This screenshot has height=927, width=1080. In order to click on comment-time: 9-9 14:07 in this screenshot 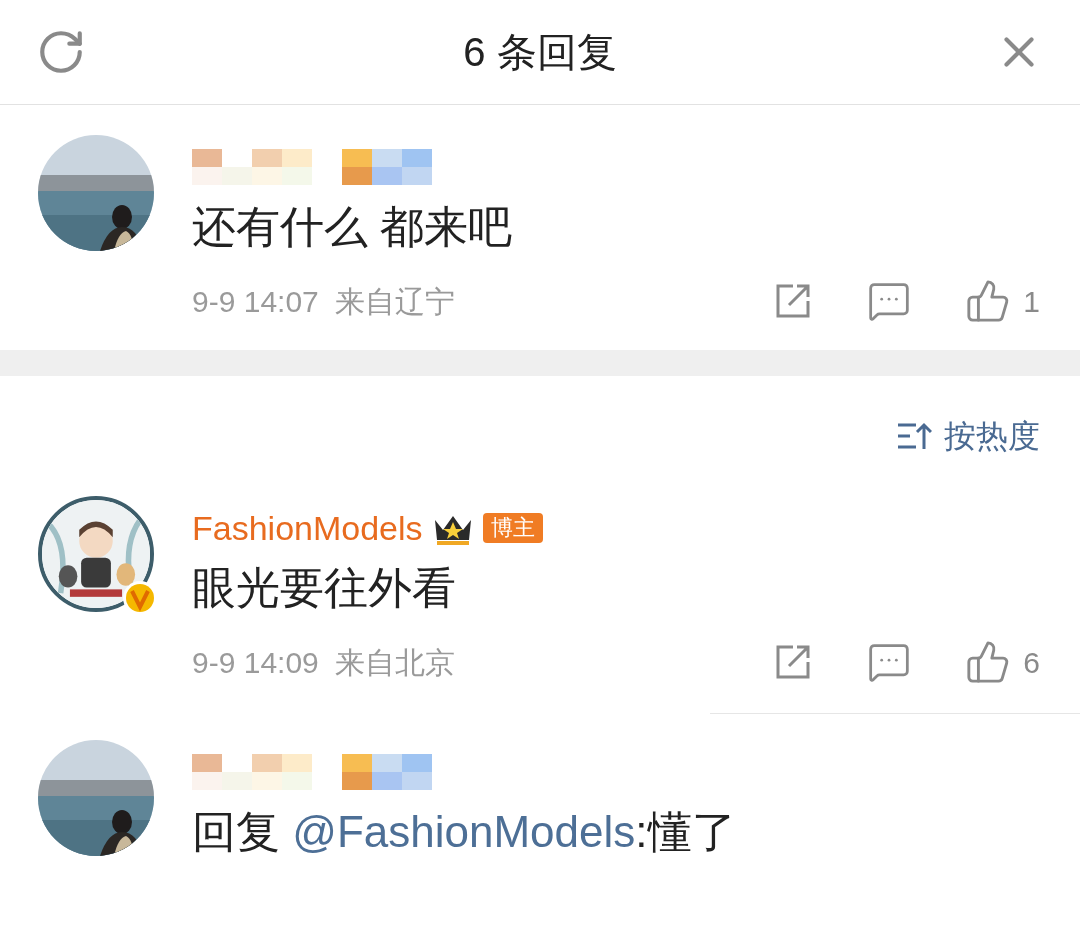, I will do `click(255, 301)`.